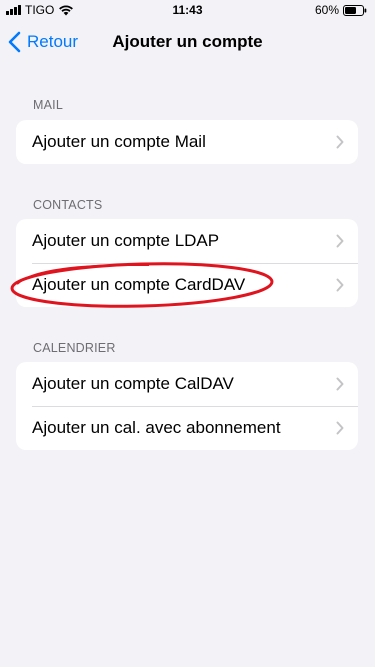  Describe the element at coordinates (355, 10) in the screenshot. I see `battery-icon` at that location.